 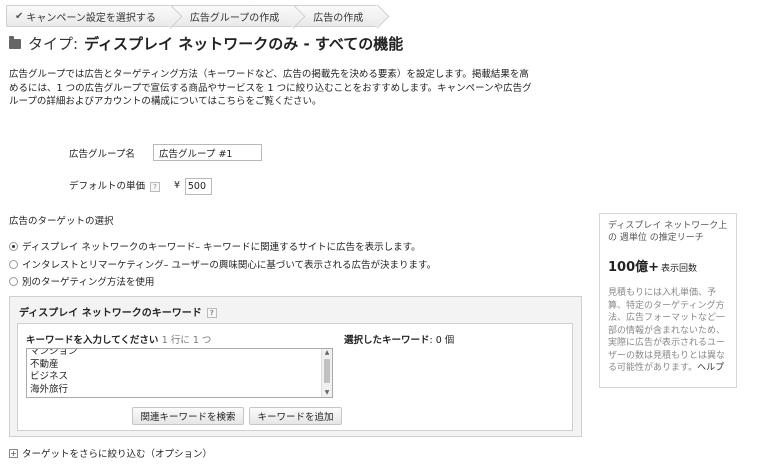 I want to click on breadcrumb-step-label: 広告グループの作成, so click(x=234, y=18).